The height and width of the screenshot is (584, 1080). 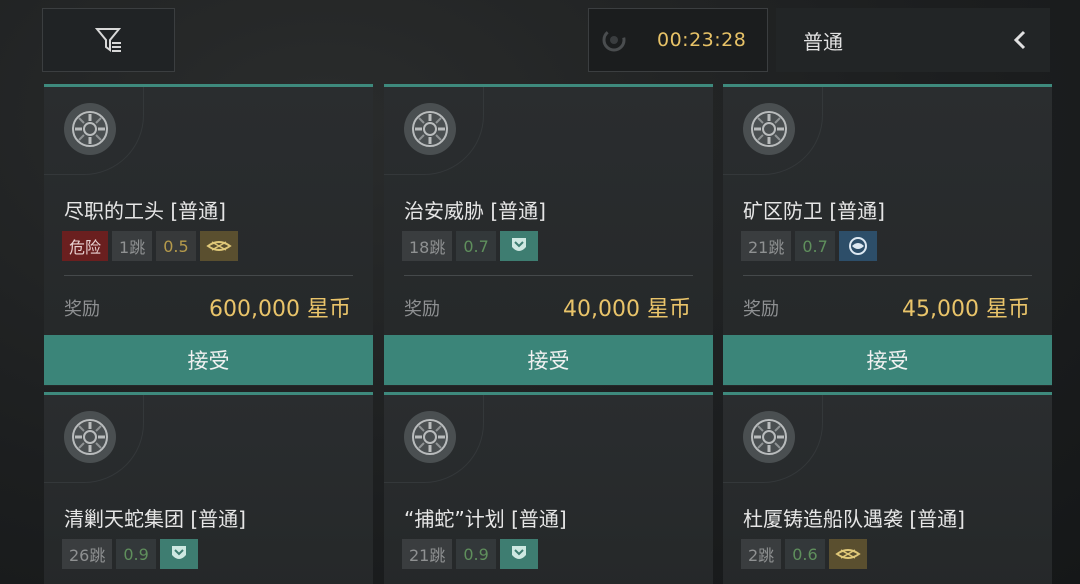 I want to click on mission-tags: 21跳 0.9, so click(x=470, y=554).